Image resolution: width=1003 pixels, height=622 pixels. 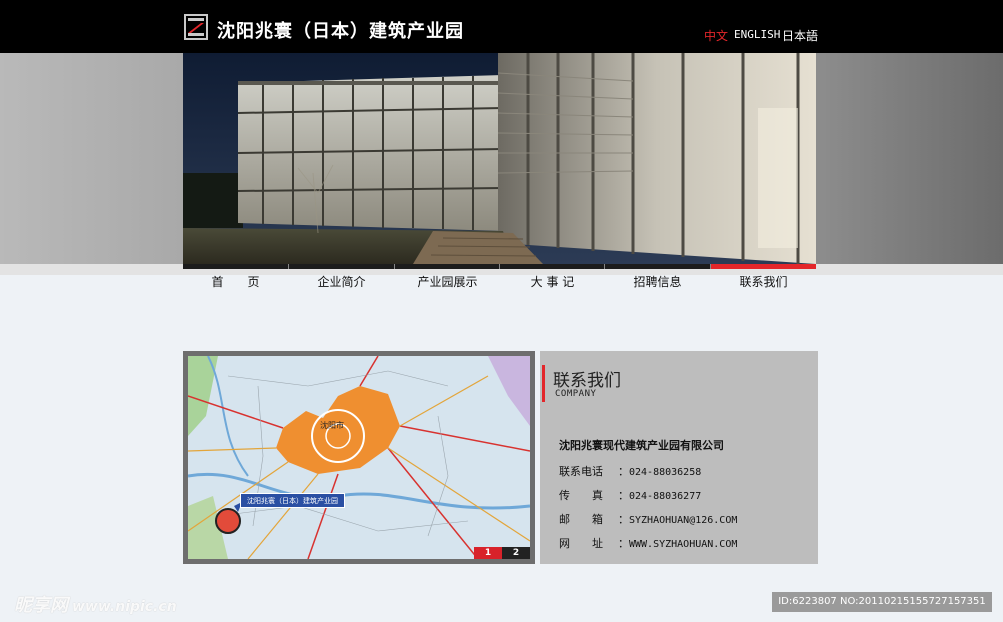 I want to click on phone-label: 联系电话, so click(x=581, y=471).